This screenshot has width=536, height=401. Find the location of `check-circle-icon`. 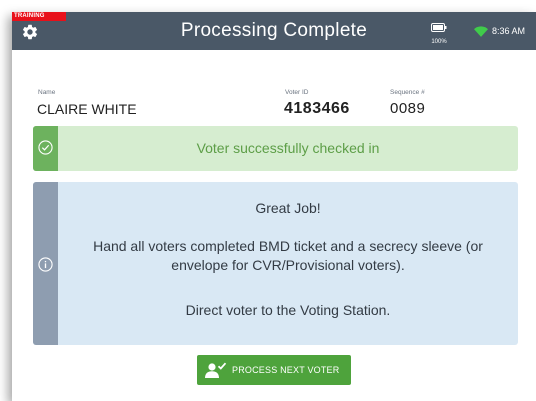

check-circle-icon is located at coordinates (45, 147).